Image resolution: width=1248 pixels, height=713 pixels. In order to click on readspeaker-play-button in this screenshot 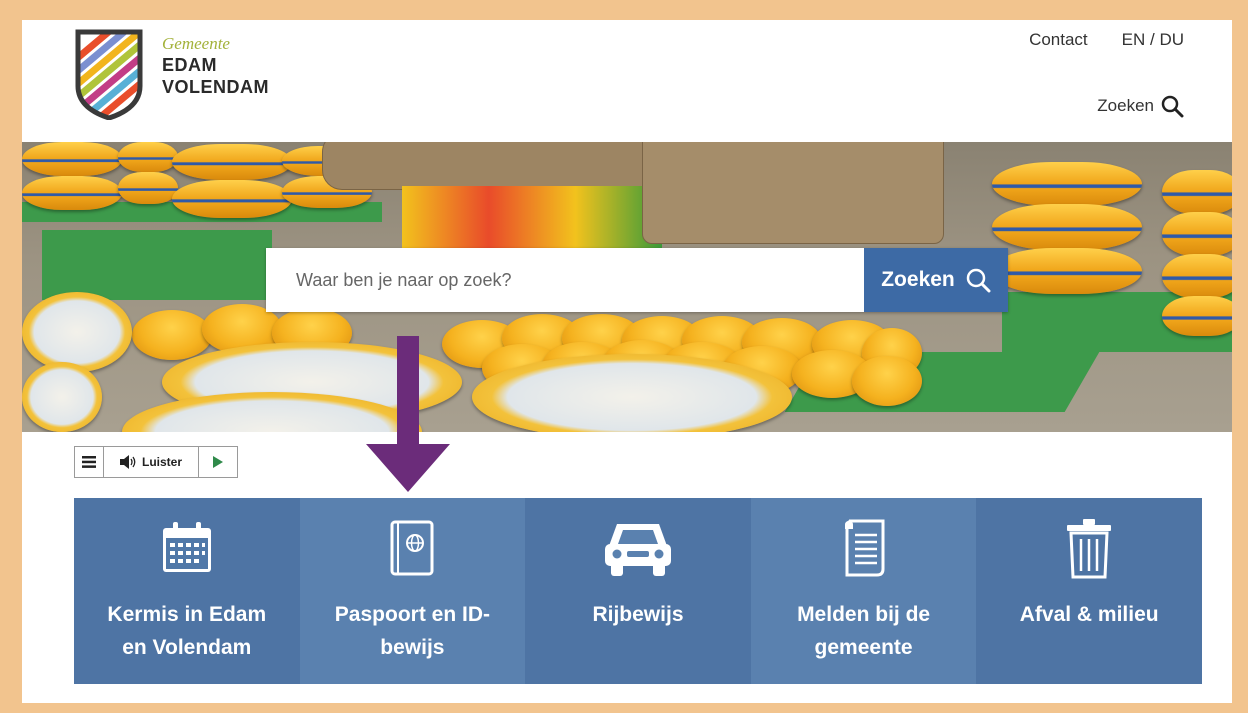, I will do `click(218, 462)`.